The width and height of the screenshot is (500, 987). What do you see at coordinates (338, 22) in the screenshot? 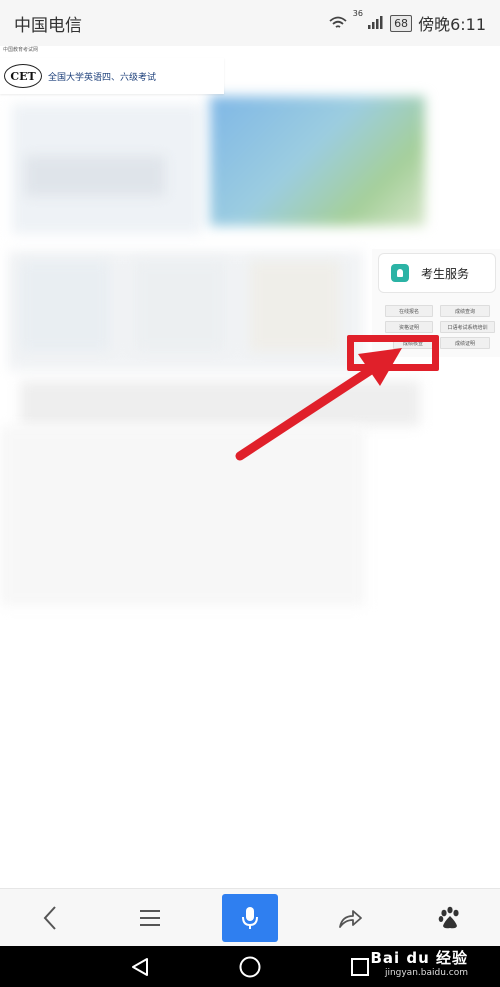
I see `wifi-icon` at bounding box center [338, 22].